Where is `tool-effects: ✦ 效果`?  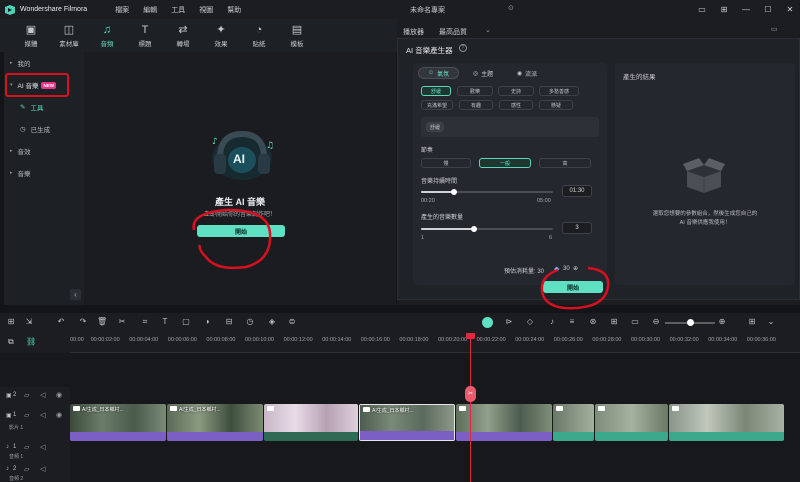 tool-effects: ✦ 效果 is located at coordinates (221, 35).